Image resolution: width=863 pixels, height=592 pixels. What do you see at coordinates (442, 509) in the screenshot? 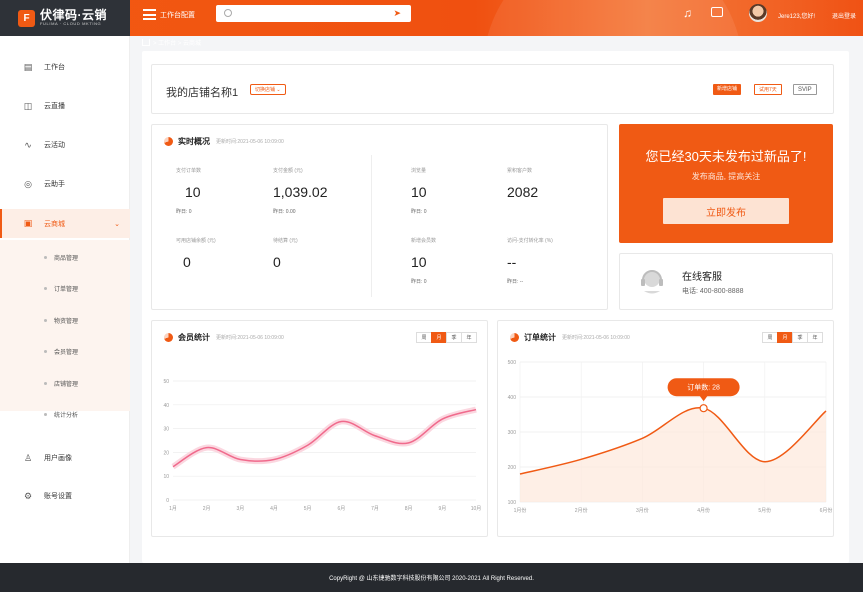
I see `x-tick-label: 9月` at bounding box center [442, 509].